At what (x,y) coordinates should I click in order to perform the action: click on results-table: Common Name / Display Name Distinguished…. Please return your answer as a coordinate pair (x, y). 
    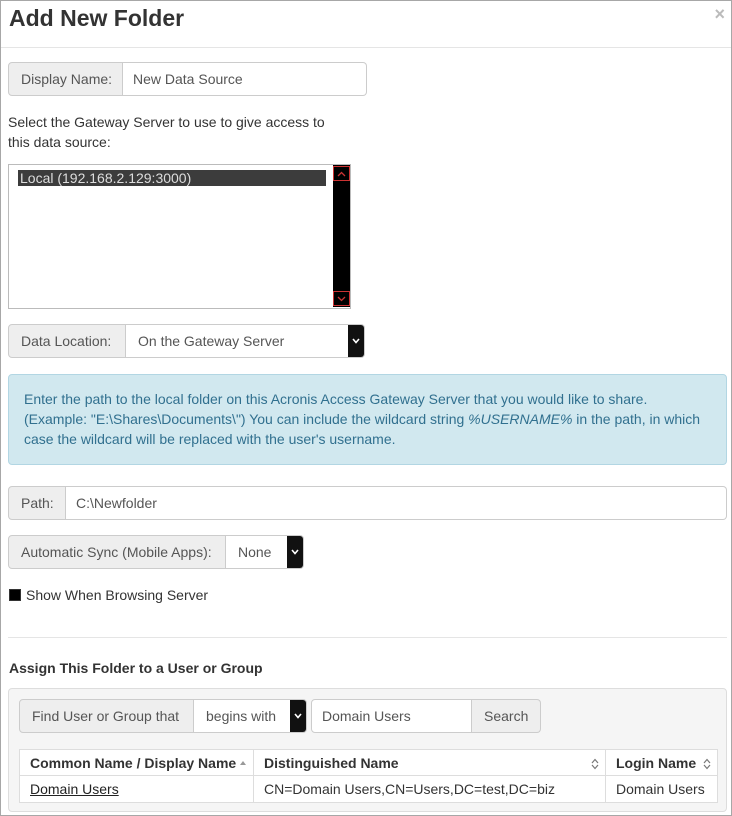
    Looking at the image, I should click on (368, 776).